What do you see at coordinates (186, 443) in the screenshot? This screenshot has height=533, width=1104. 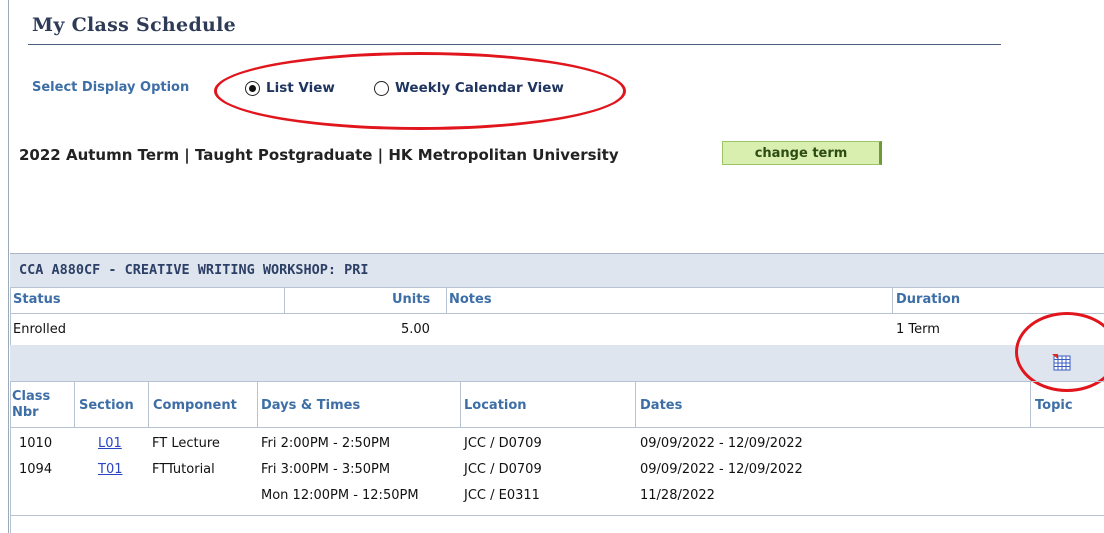 I see `component-cell: FT Lecture` at bounding box center [186, 443].